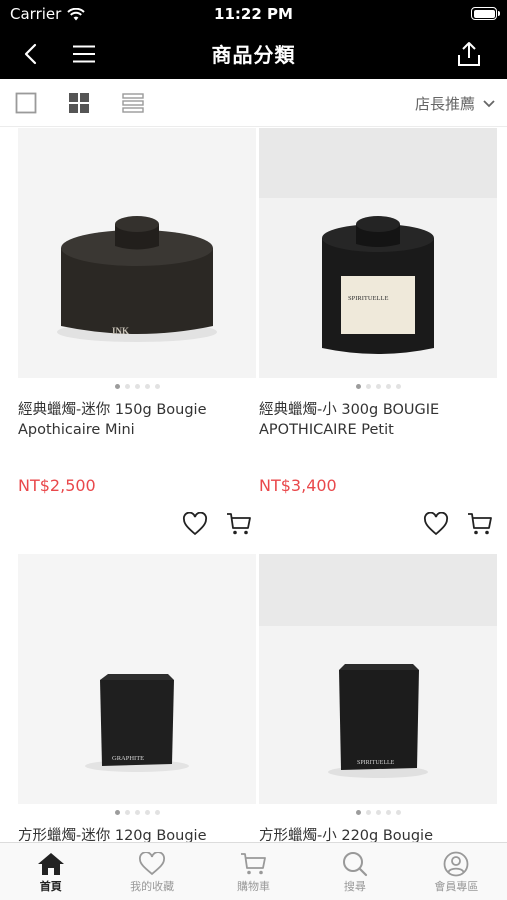 This screenshot has width=507, height=900. I want to click on sort-label: 店長推薦, so click(444, 104).